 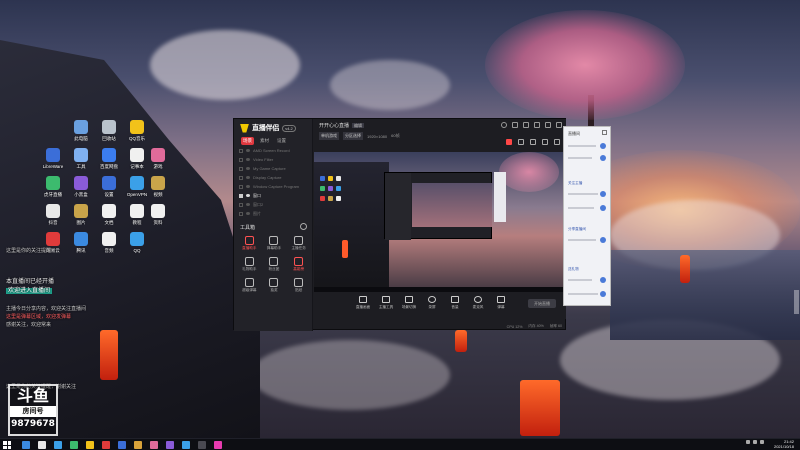 What do you see at coordinates (298, 243) in the screenshot?
I see `tool-item: 主播任务` at bounding box center [298, 243].